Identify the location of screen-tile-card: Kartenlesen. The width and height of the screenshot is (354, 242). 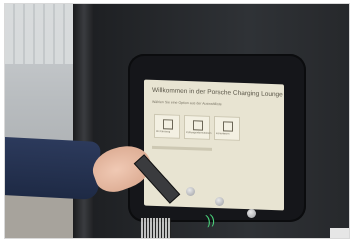
(227, 128).